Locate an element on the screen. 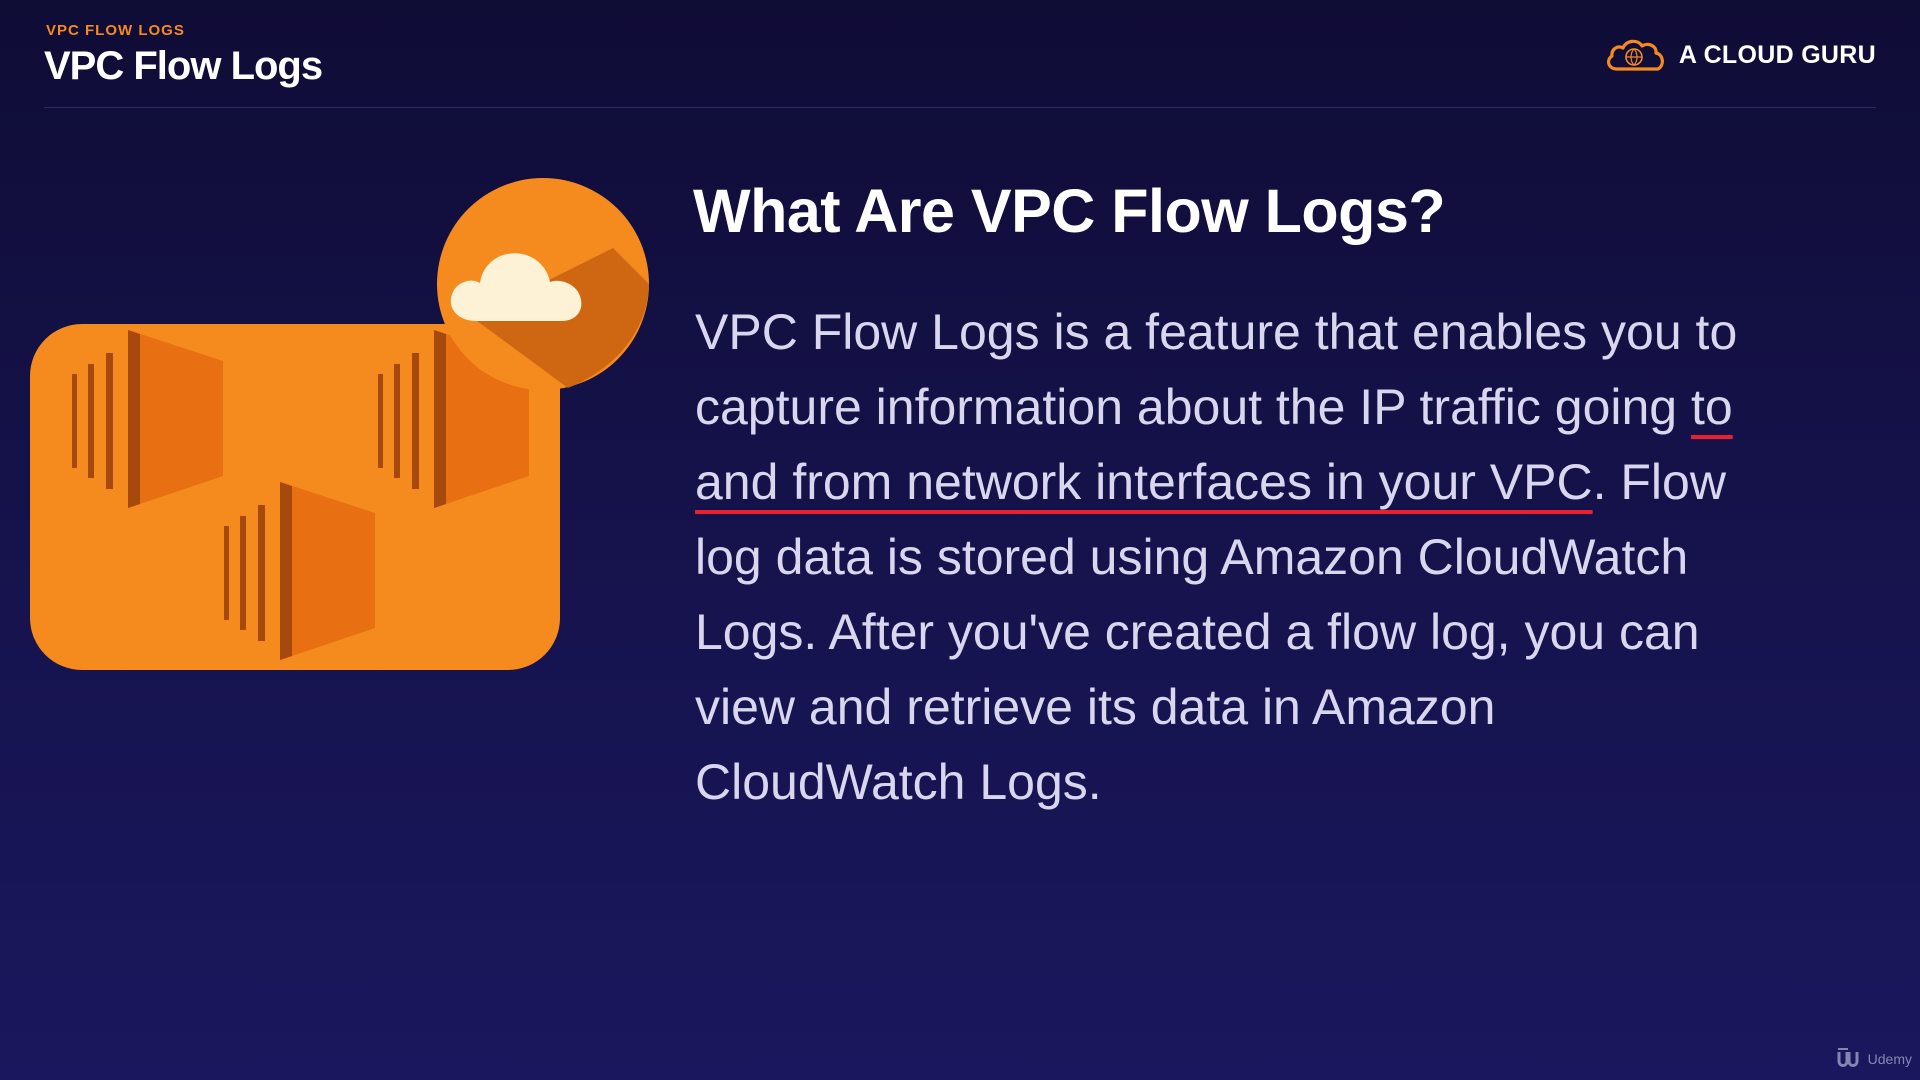  paragraph-line-6: view and retrieve its data in Amazon is located at coordinates (1270, 707).